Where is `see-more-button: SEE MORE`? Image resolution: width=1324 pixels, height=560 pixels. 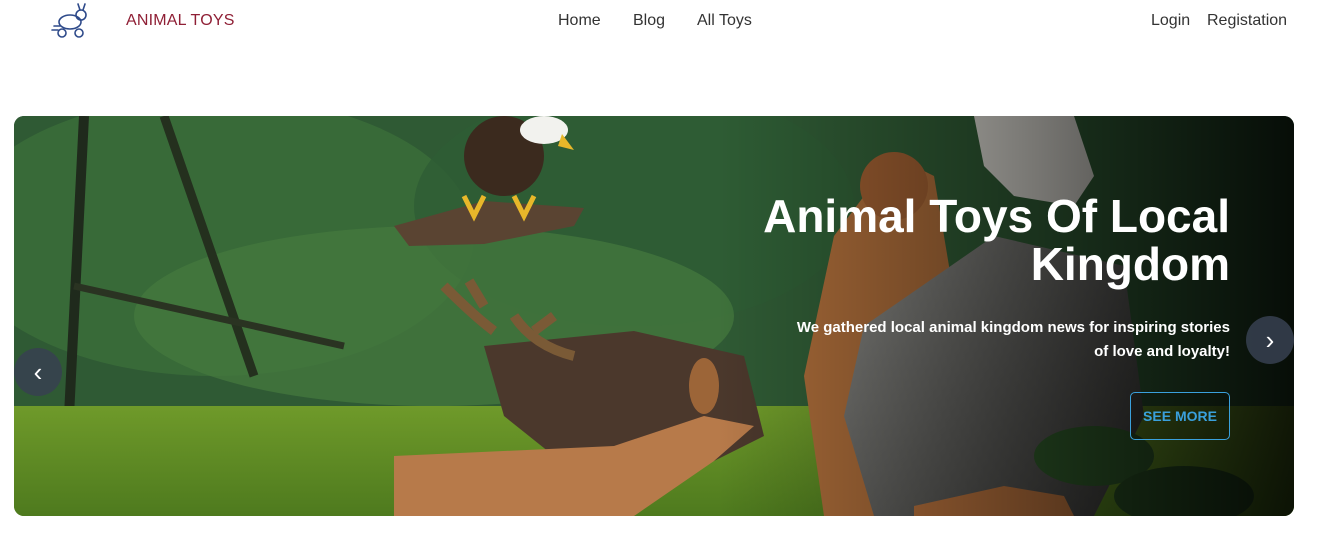
see-more-button: SEE MORE is located at coordinates (1180, 416).